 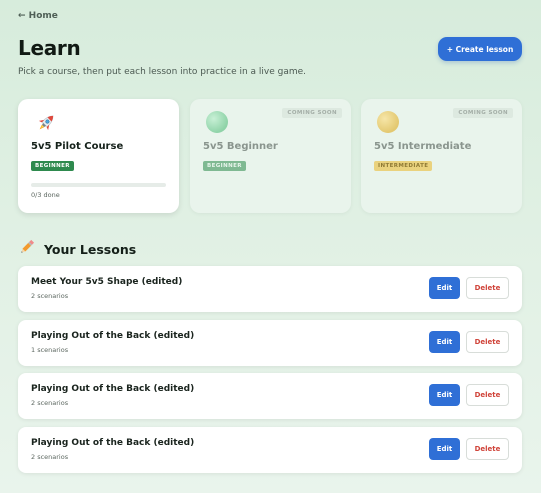 What do you see at coordinates (27, 249) in the screenshot?
I see `pencil-icon` at bounding box center [27, 249].